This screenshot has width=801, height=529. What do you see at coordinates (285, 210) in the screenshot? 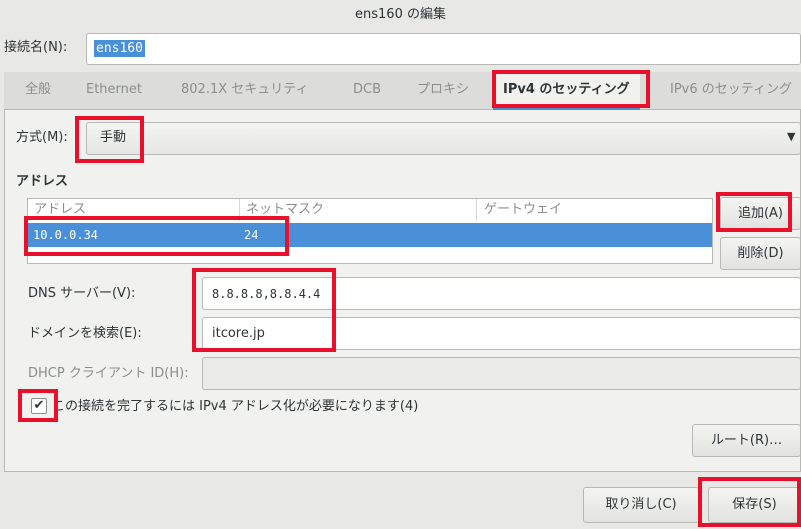
I see `column-header-netmask: ネットマスク` at bounding box center [285, 210].